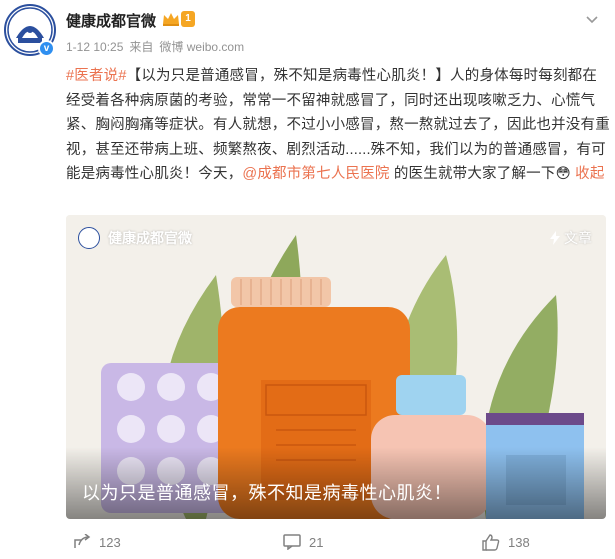 This screenshot has width=615, height=559. What do you see at coordinates (555, 238) in the screenshot?
I see `article-icon` at bounding box center [555, 238].